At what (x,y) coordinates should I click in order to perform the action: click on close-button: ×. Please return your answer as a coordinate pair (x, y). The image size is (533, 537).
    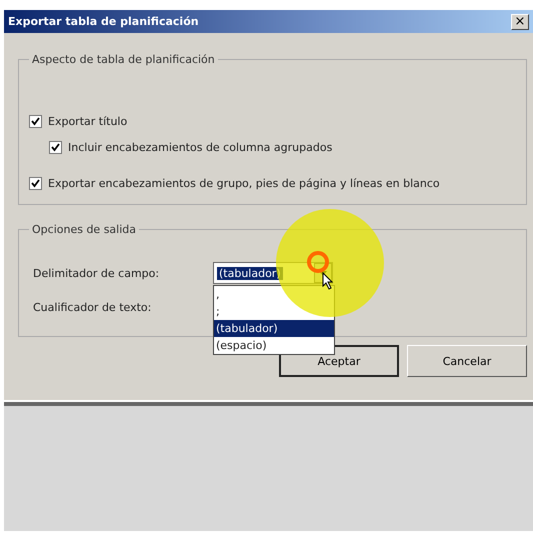
    Looking at the image, I should click on (520, 22).